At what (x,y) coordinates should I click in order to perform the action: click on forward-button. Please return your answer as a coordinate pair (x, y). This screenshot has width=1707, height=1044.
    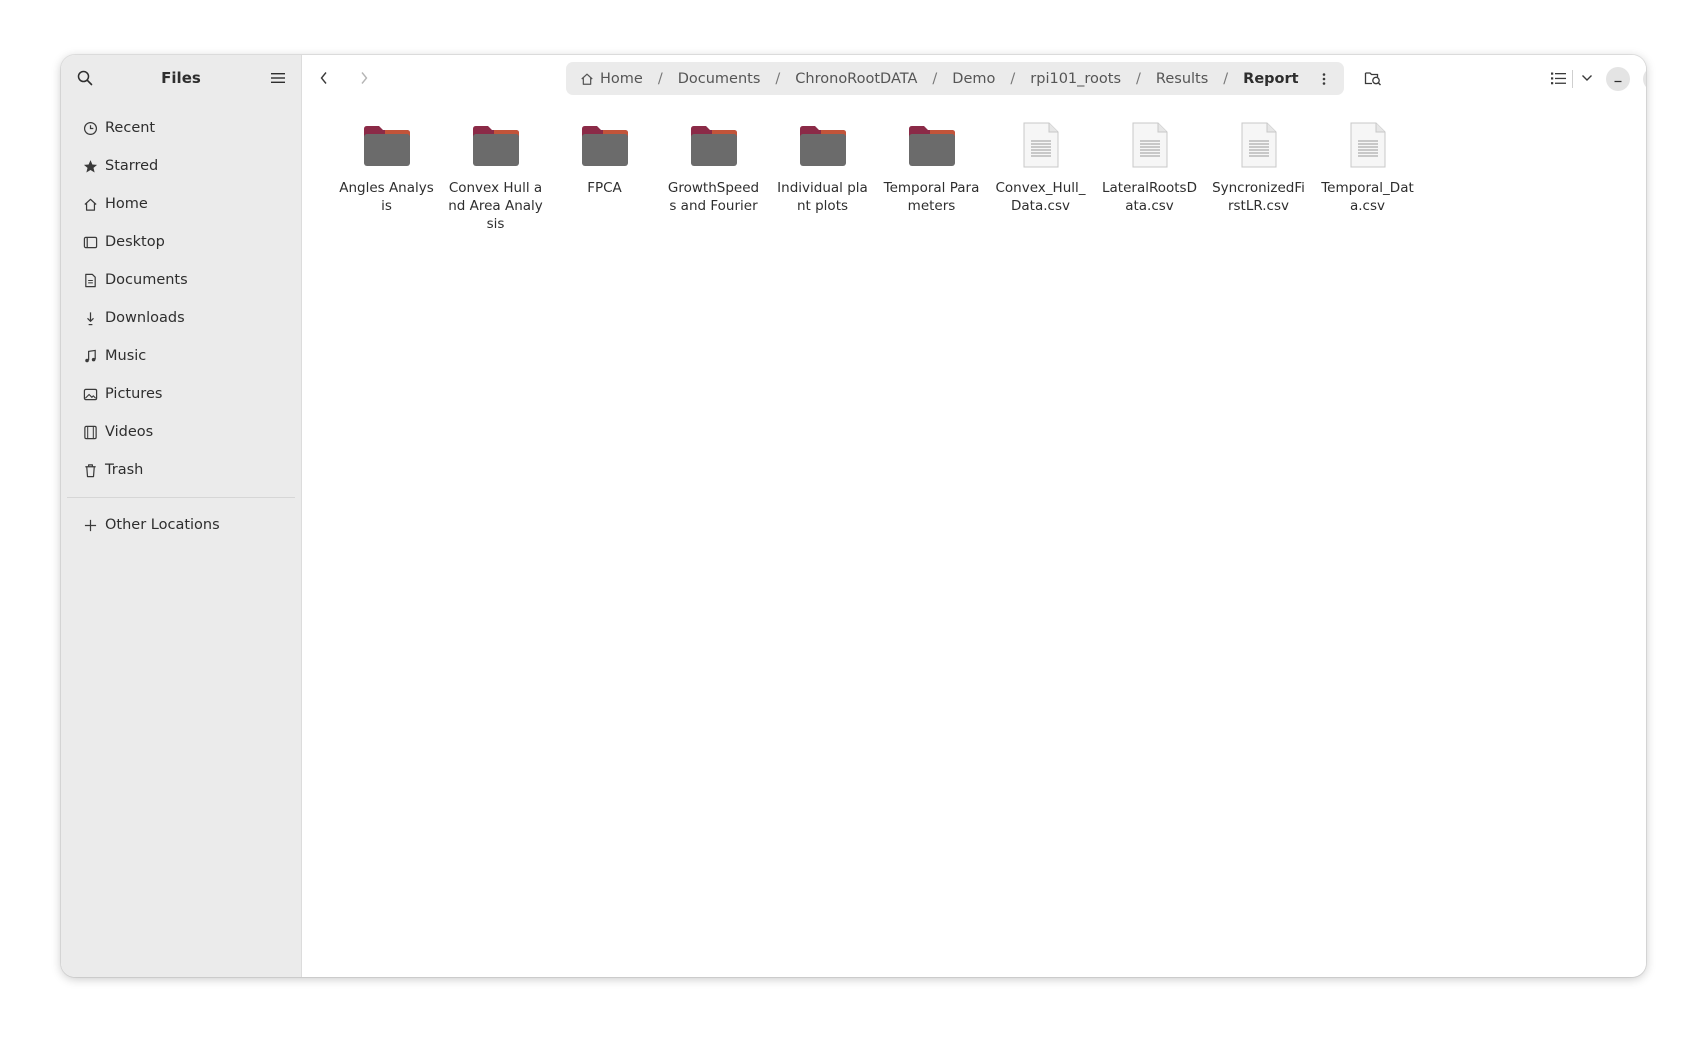
    Looking at the image, I should click on (364, 78).